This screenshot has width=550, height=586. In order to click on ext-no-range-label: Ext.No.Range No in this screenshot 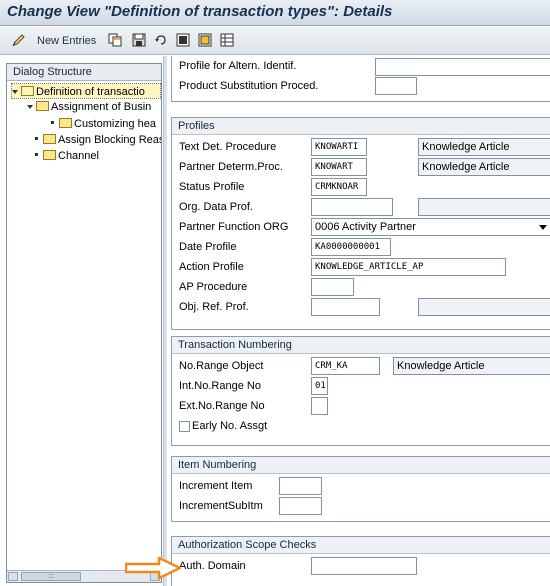, I will do `click(222, 406)`.